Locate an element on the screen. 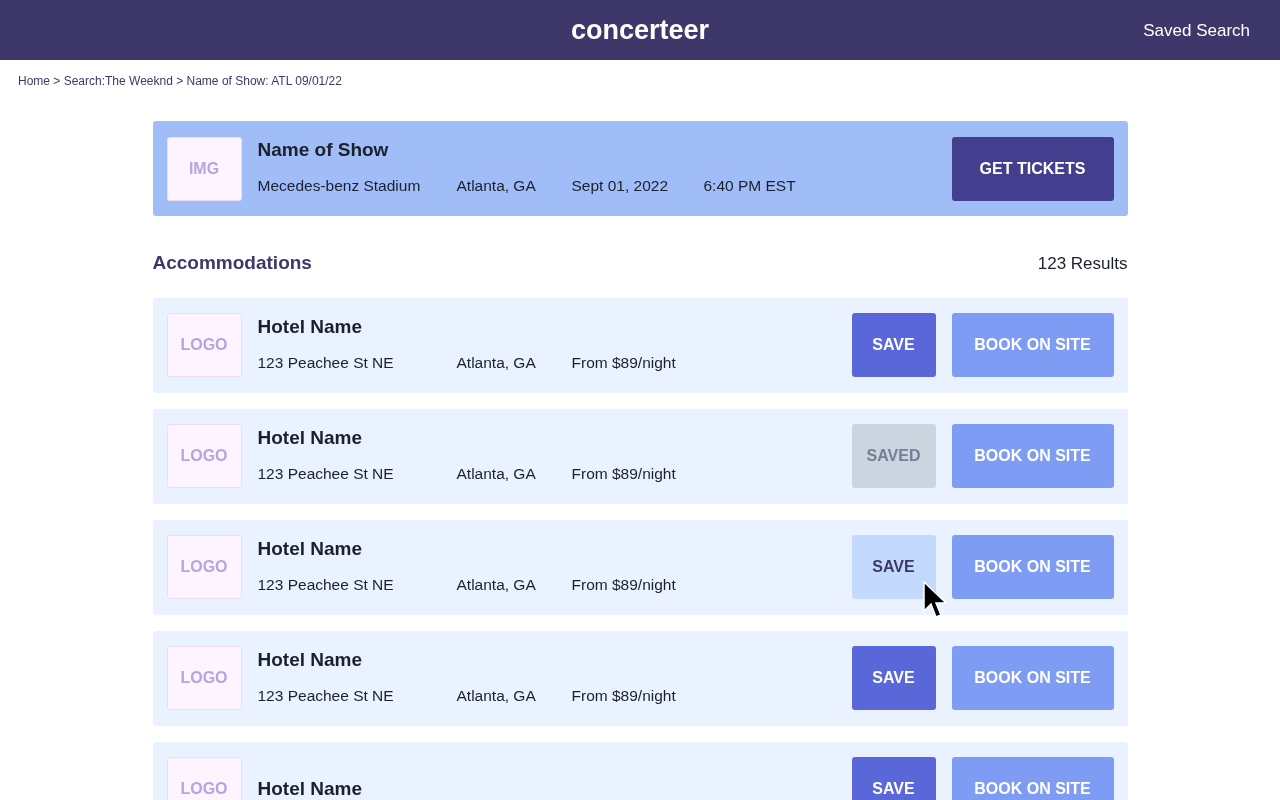 The height and width of the screenshot is (800, 1280). section-title: Accommodations is located at coordinates (232, 263).